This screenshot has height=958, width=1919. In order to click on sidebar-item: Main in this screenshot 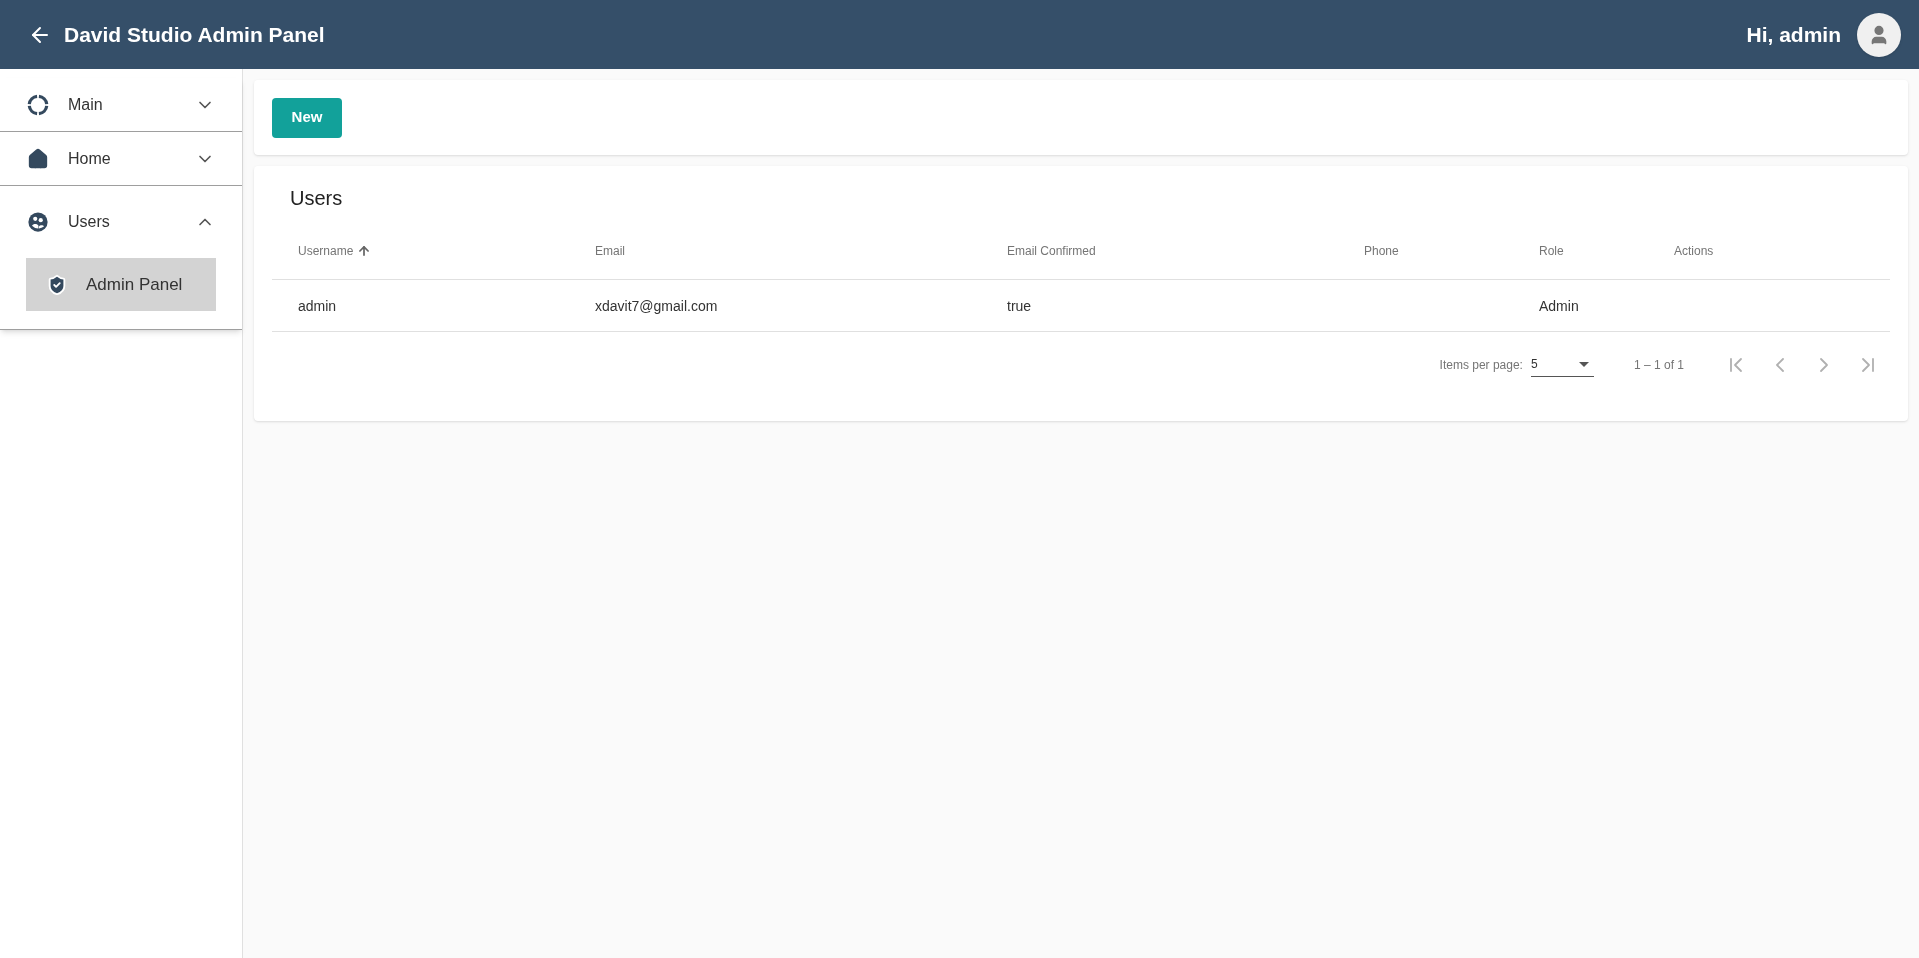, I will do `click(121, 104)`.